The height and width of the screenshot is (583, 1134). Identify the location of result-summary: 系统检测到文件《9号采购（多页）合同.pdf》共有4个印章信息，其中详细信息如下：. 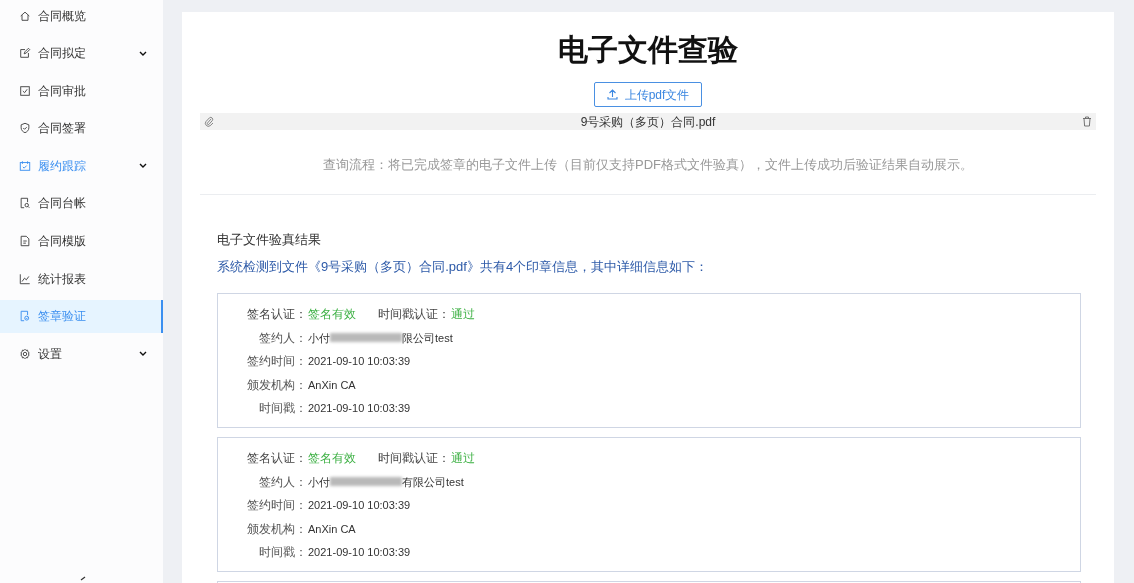
(463, 267).